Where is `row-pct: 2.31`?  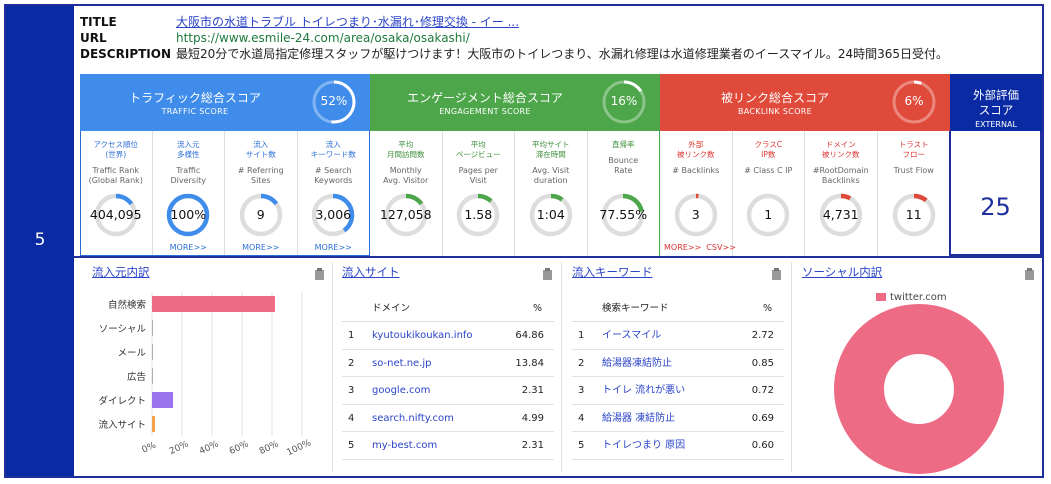 row-pct: 2.31 is located at coordinates (532, 390).